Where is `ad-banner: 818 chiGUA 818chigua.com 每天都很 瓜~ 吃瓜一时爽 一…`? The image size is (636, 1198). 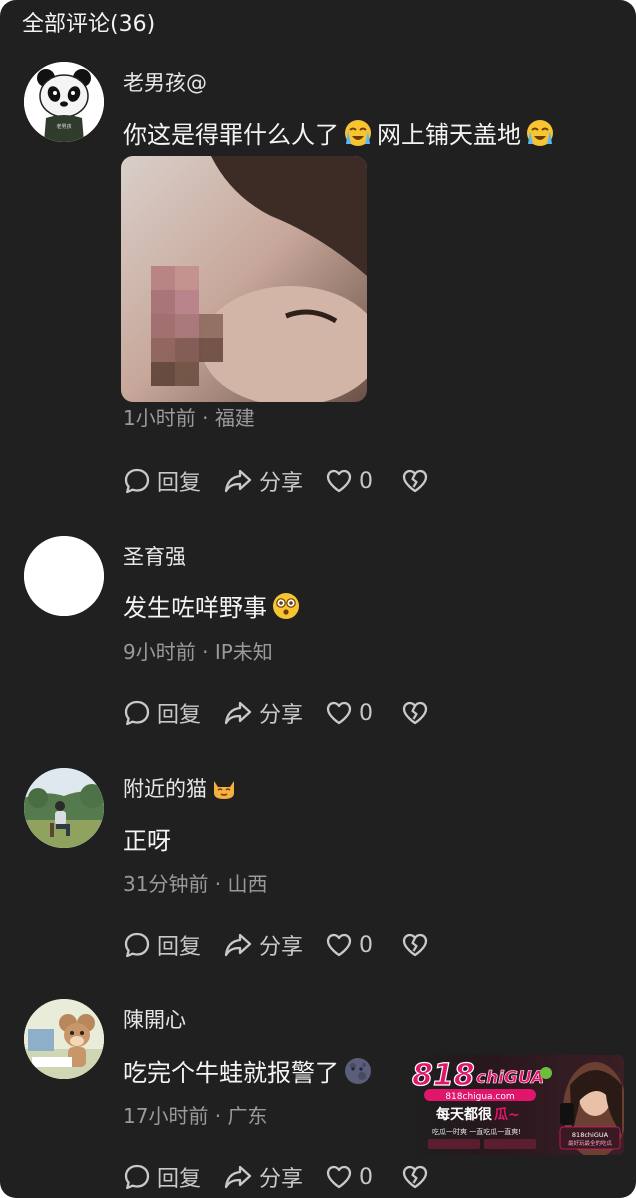
ad-banner: 818 chiGUA 818chigua.com 每天都很 瓜~ 吃瓜一时爽 一… is located at coordinates (517, 1105).